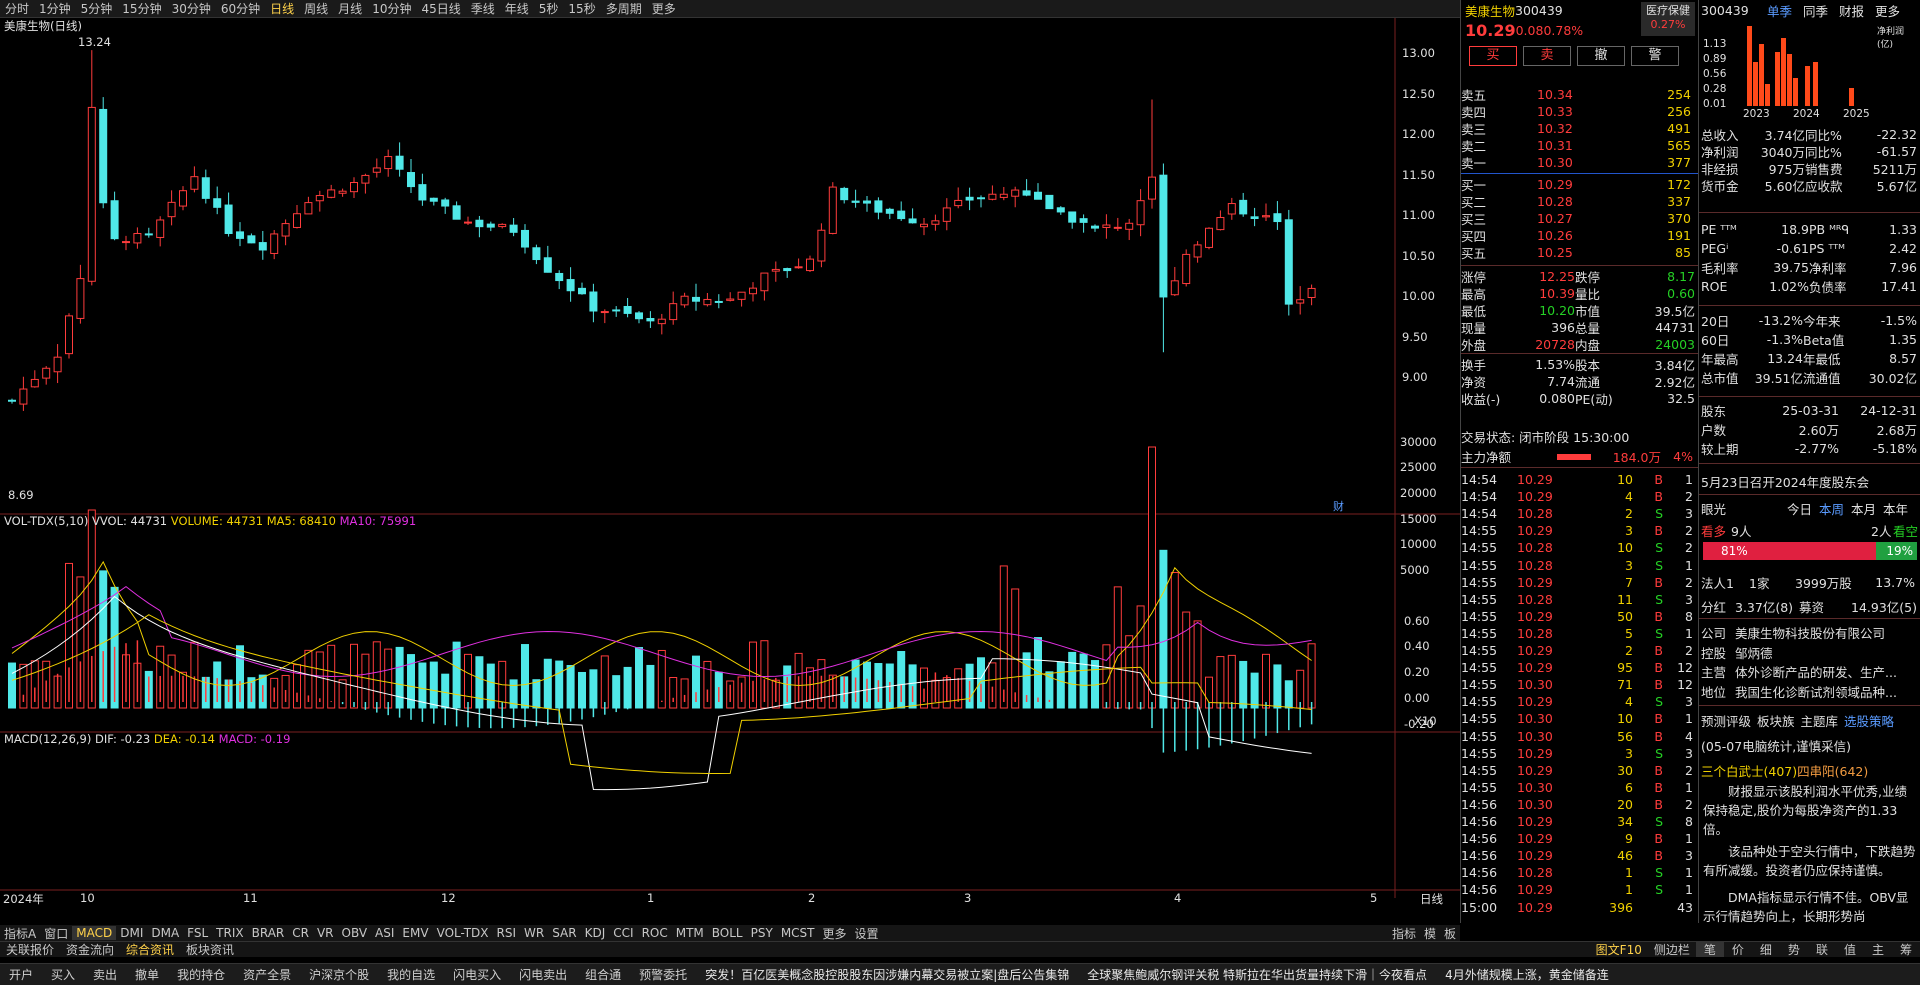 This screenshot has width=1920, height=985. What do you see at coordinates (55, 8) in the screenshot?
I see `period-tab: 1分钟` at bounding box center [55, 8].